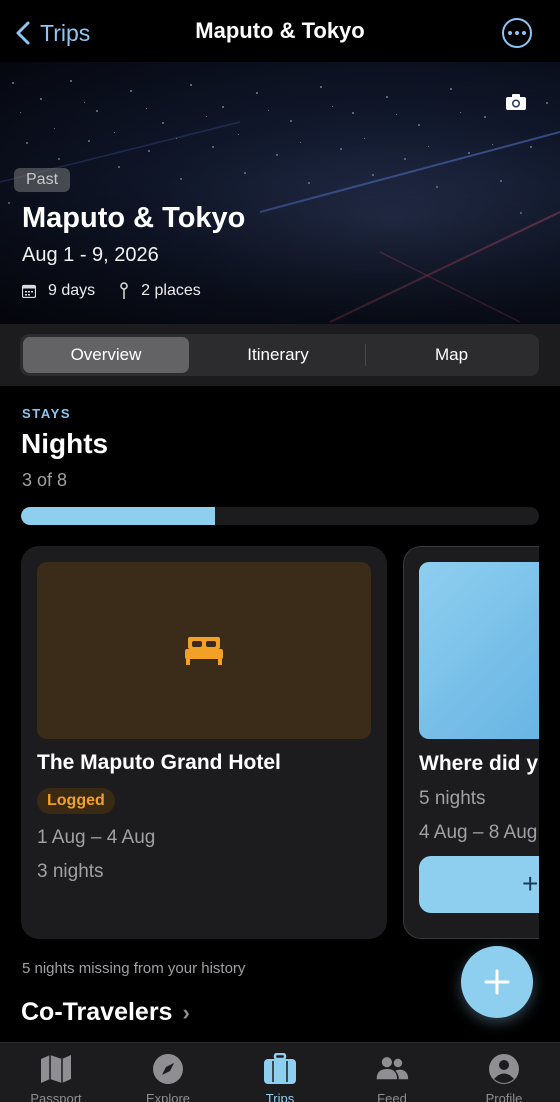 The width and height of the screenshot is (560, 1102). What do you see at coordinates (392, 1068) in the screenshot?
I see `people-icon` at bounding box center [392, 1068].